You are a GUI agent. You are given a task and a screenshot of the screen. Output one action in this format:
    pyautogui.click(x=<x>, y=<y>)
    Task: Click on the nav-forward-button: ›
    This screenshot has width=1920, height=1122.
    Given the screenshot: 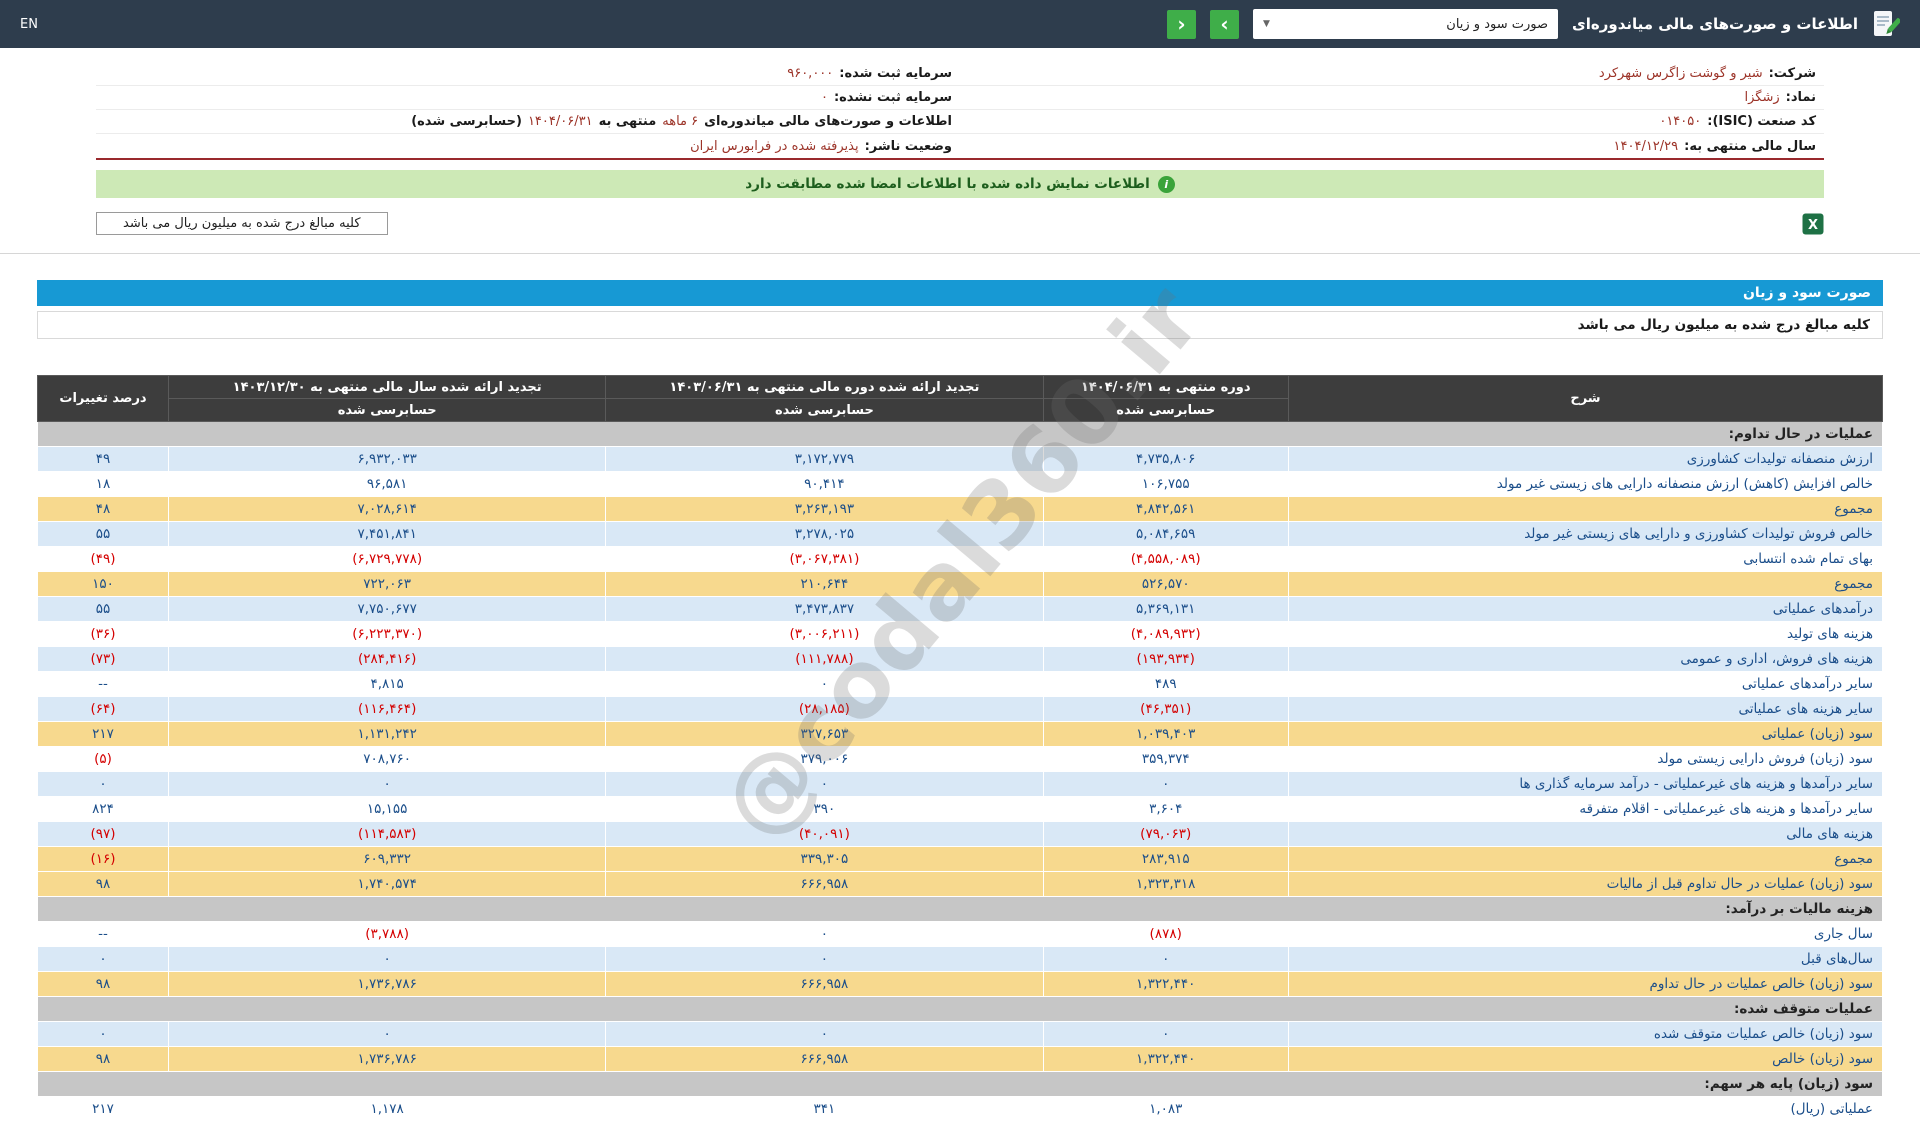 What is the action you would take?
    pyautogui.click(x=1225, y=24)
    